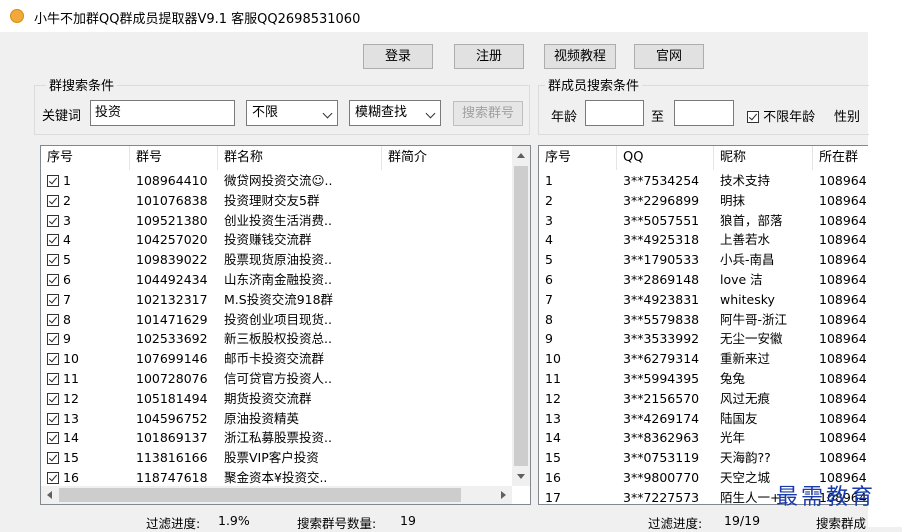 The height and width of the screenshot is (532, 902). I want to click on group-name-cell: M.S投资交流918群, so click(279, 299).